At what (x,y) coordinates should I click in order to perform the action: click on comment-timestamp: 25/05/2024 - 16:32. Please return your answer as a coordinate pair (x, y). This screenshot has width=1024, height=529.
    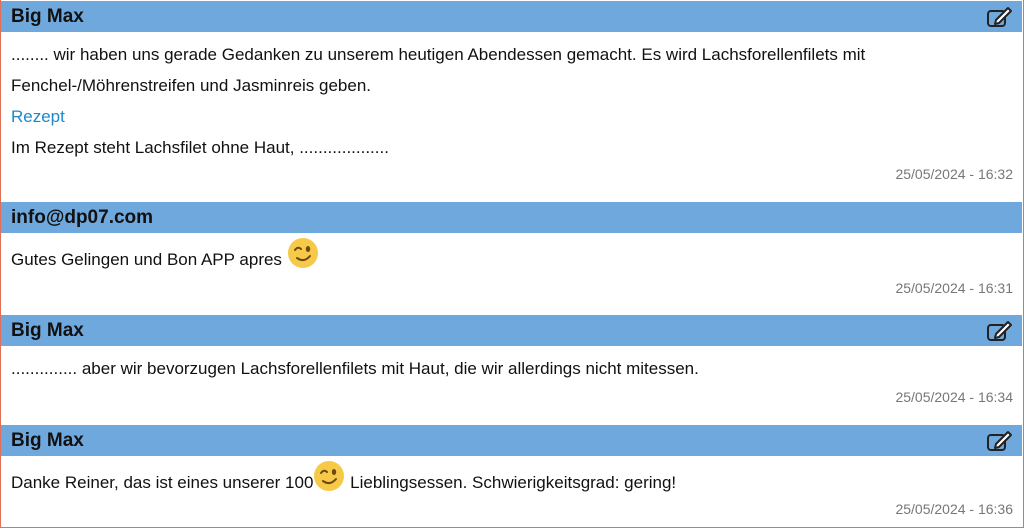
    Looking at the image, I should click on (954, 174).